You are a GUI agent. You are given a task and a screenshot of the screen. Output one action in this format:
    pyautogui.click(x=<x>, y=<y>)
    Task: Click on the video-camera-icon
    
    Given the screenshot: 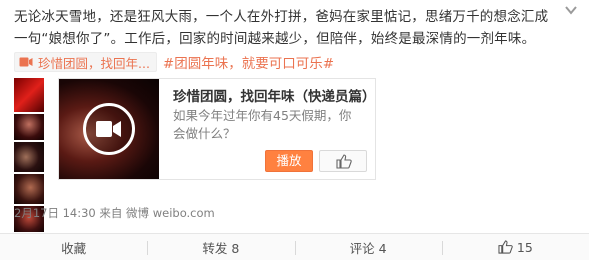 What is the action you would take?
    pyautogui.click(x=108, y=129)
    